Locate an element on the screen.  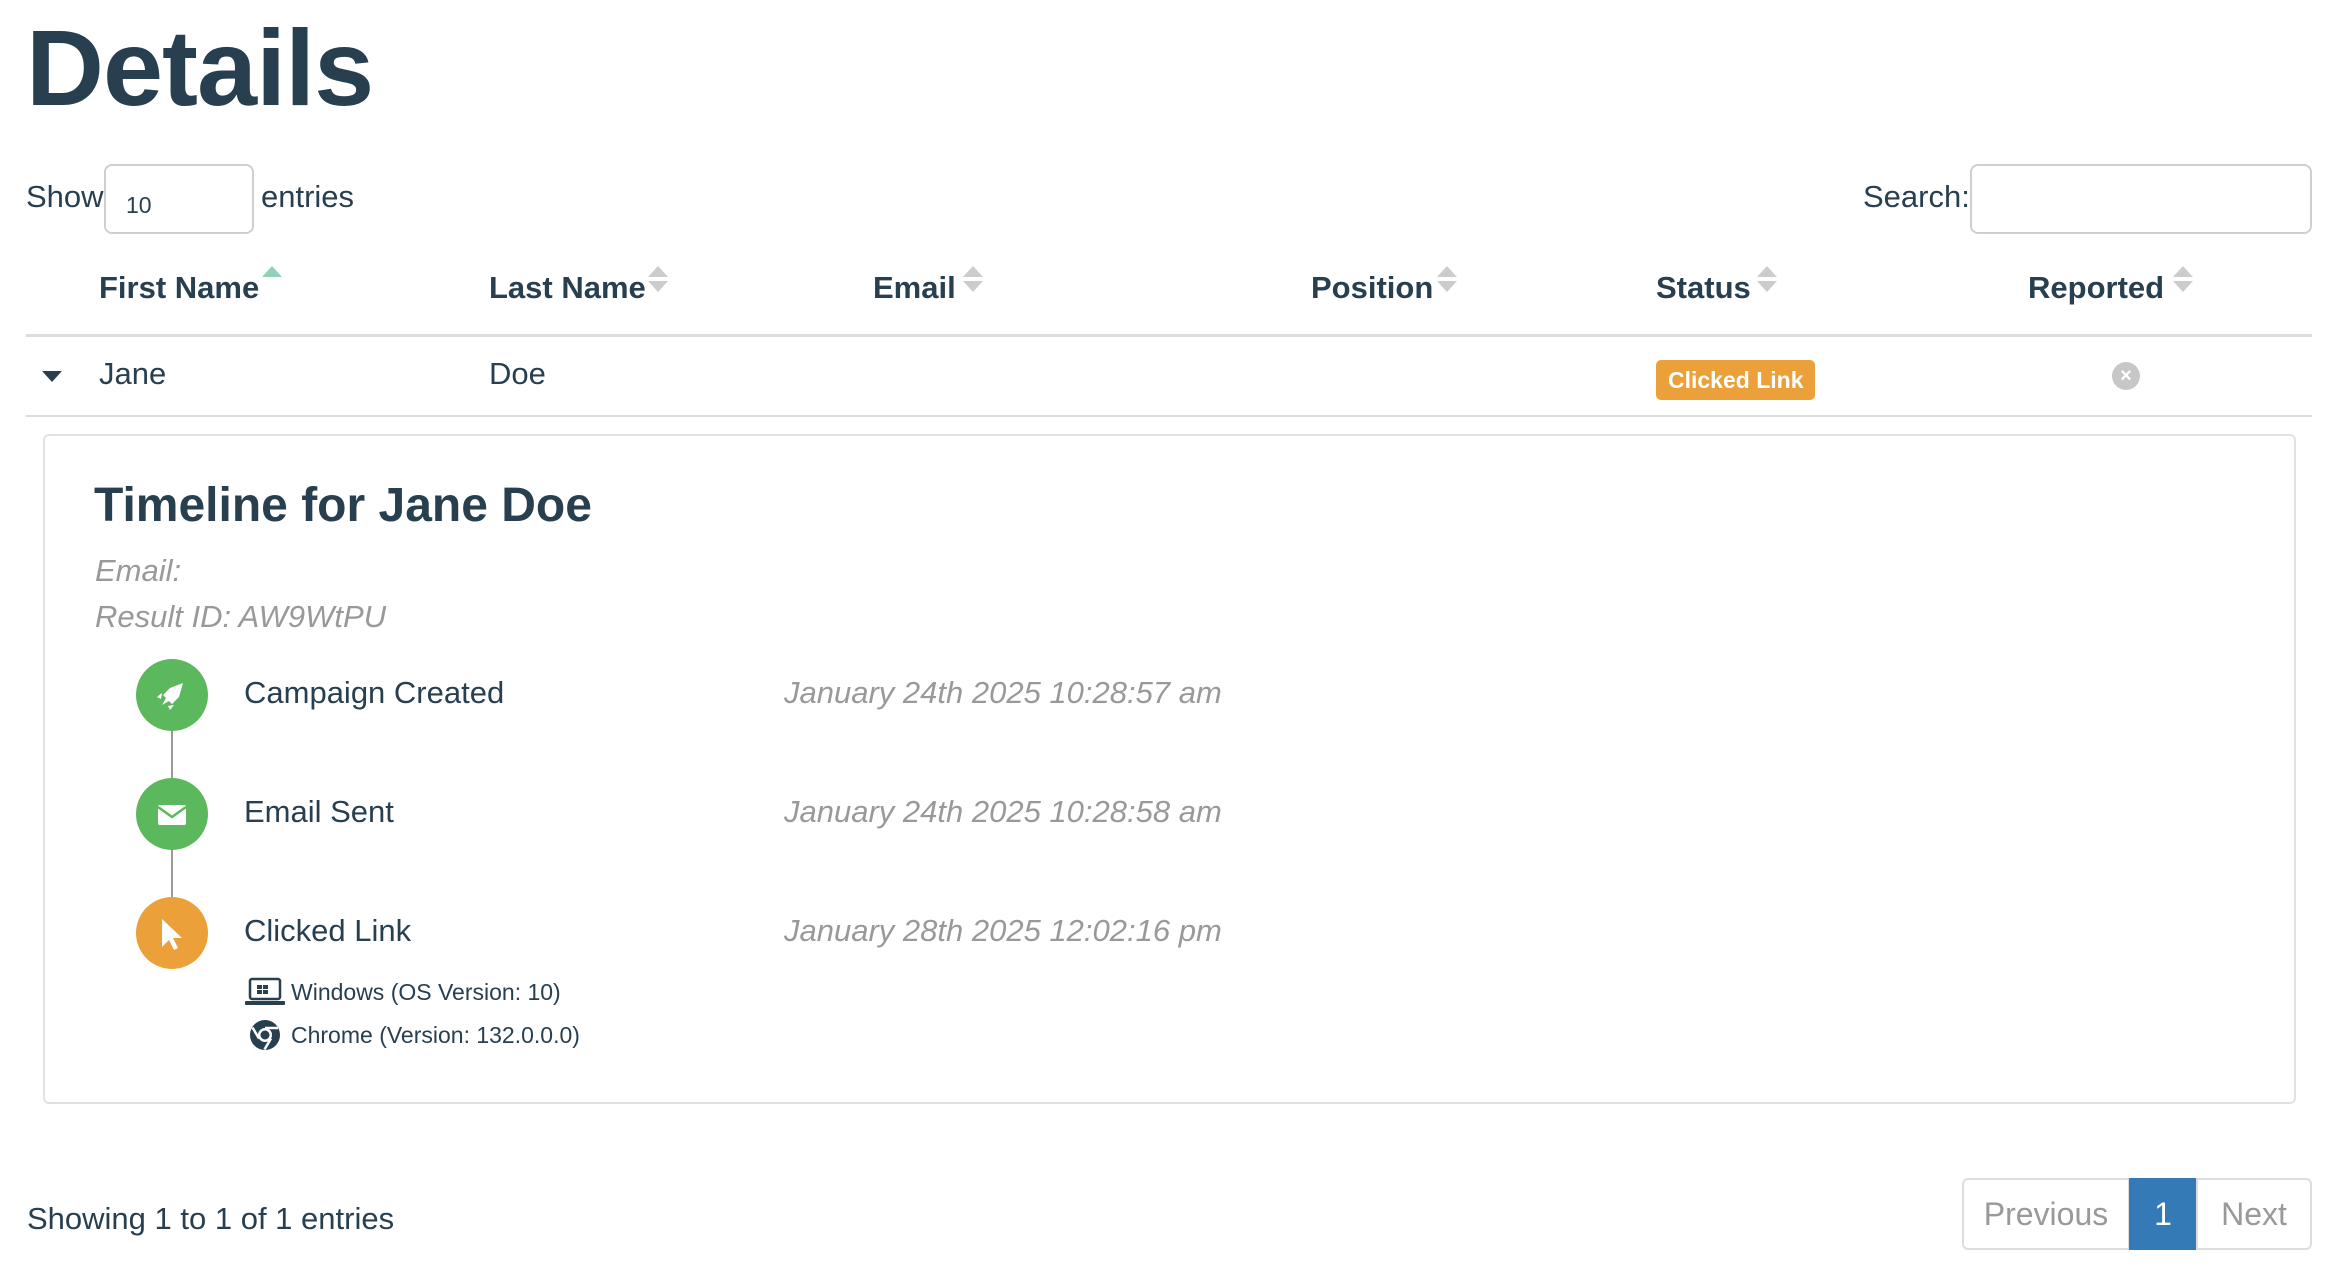
mouse-pointer-icon is located at coordinates (172, 934).